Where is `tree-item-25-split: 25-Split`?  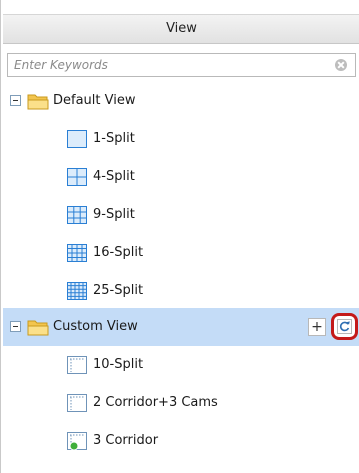 tree-item-25-split: 25-Split is located at coordinates (181, 291).